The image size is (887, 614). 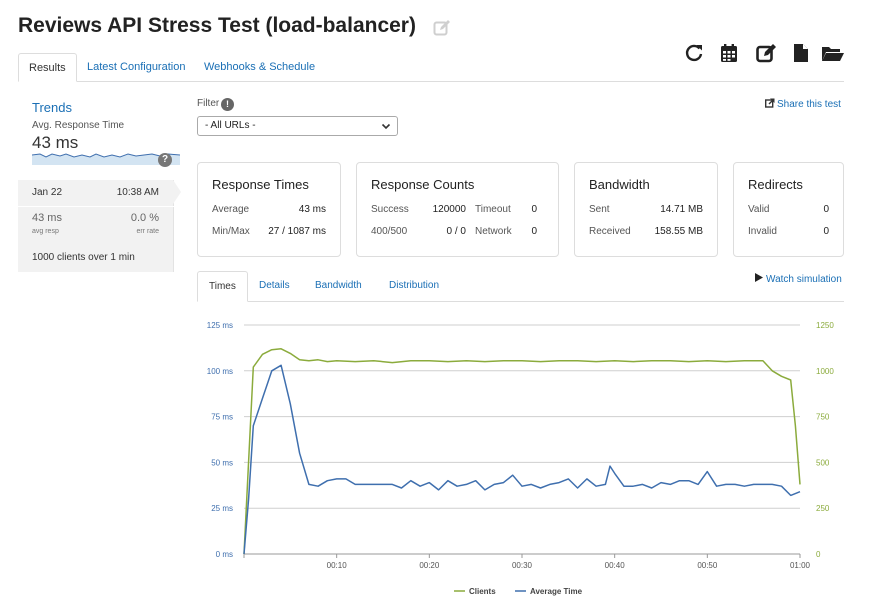 What do you see at coordinates (826, 231) in the screenshot?
I see `invalid-value: 0` at bounding box center [826, 231].